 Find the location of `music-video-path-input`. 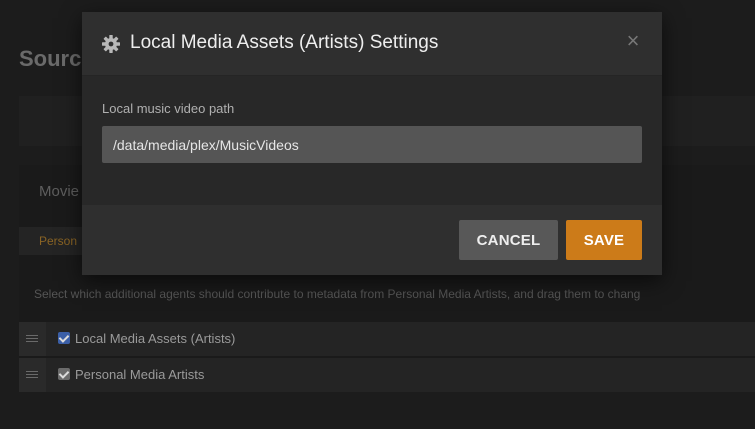

music-video-path-input is located at coordinates (372, 144).